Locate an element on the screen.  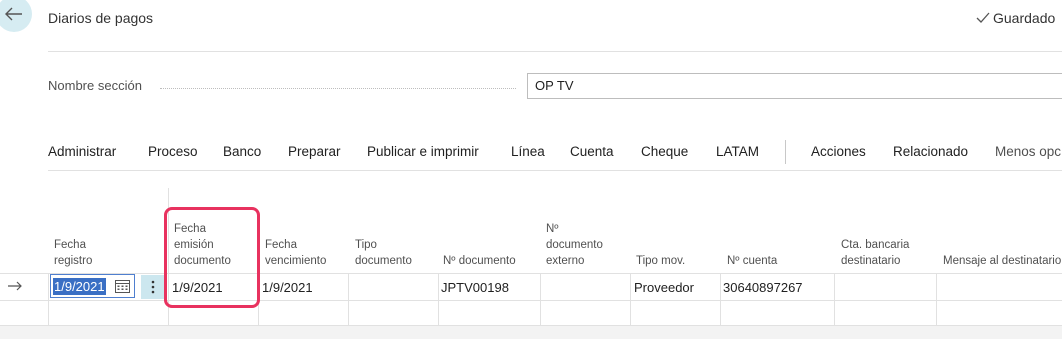
back-button is located at coordinates (16, 16).